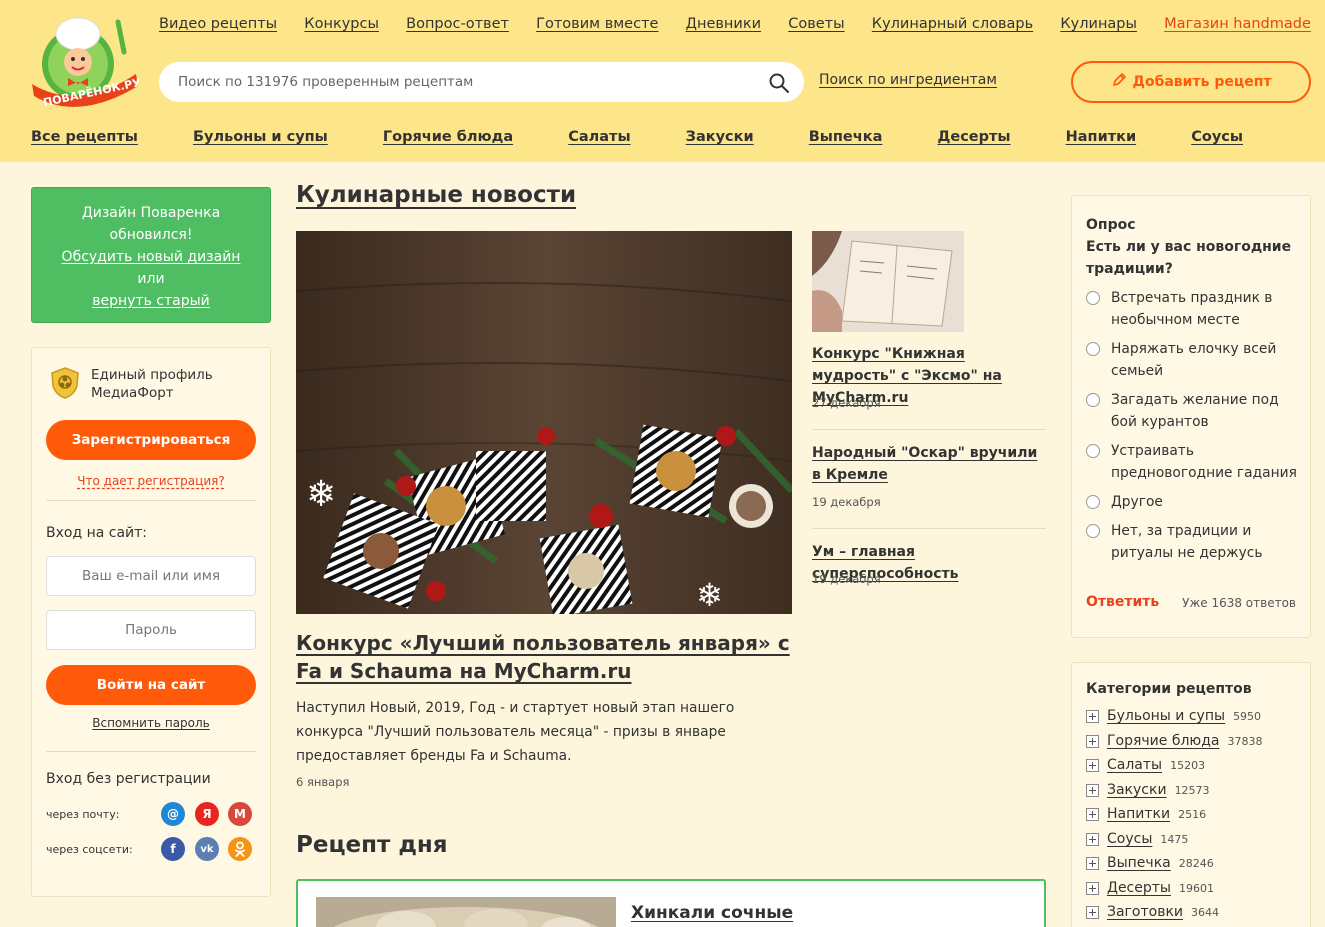  What do you see at coordinates (151, 481) in the screenshot?
I see `what-registration-link: Что дает регистрация?` at bounding box center [151, 481].